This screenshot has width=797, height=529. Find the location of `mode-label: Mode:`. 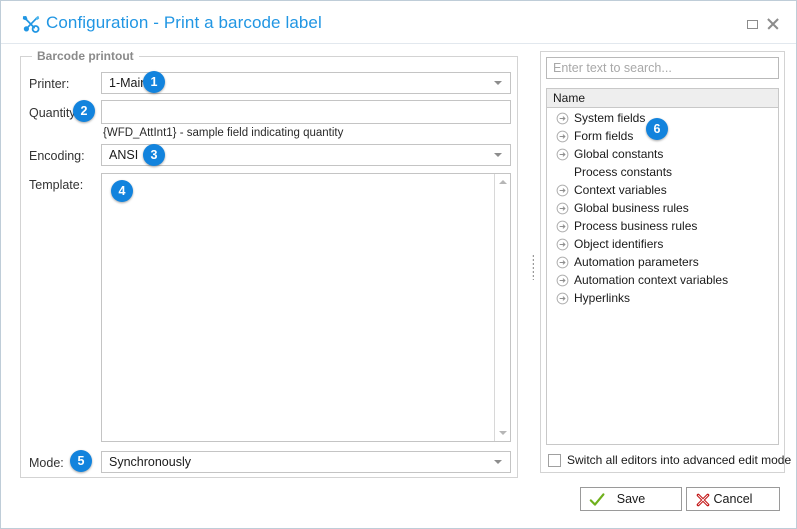

mode-label: Mode: is located at coordinates (46, 463).